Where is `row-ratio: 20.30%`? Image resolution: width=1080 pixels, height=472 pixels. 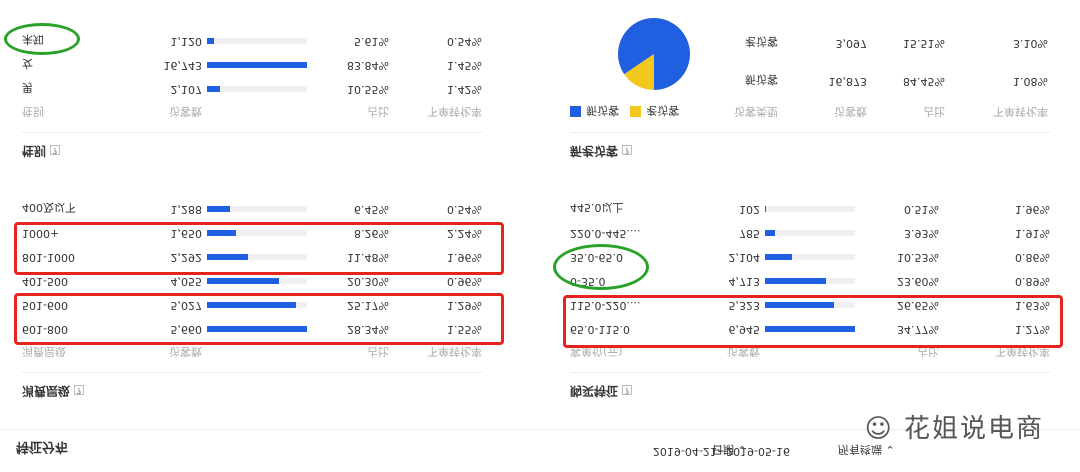 row-ratio: 20.30% is located at coordinates (368, 281).